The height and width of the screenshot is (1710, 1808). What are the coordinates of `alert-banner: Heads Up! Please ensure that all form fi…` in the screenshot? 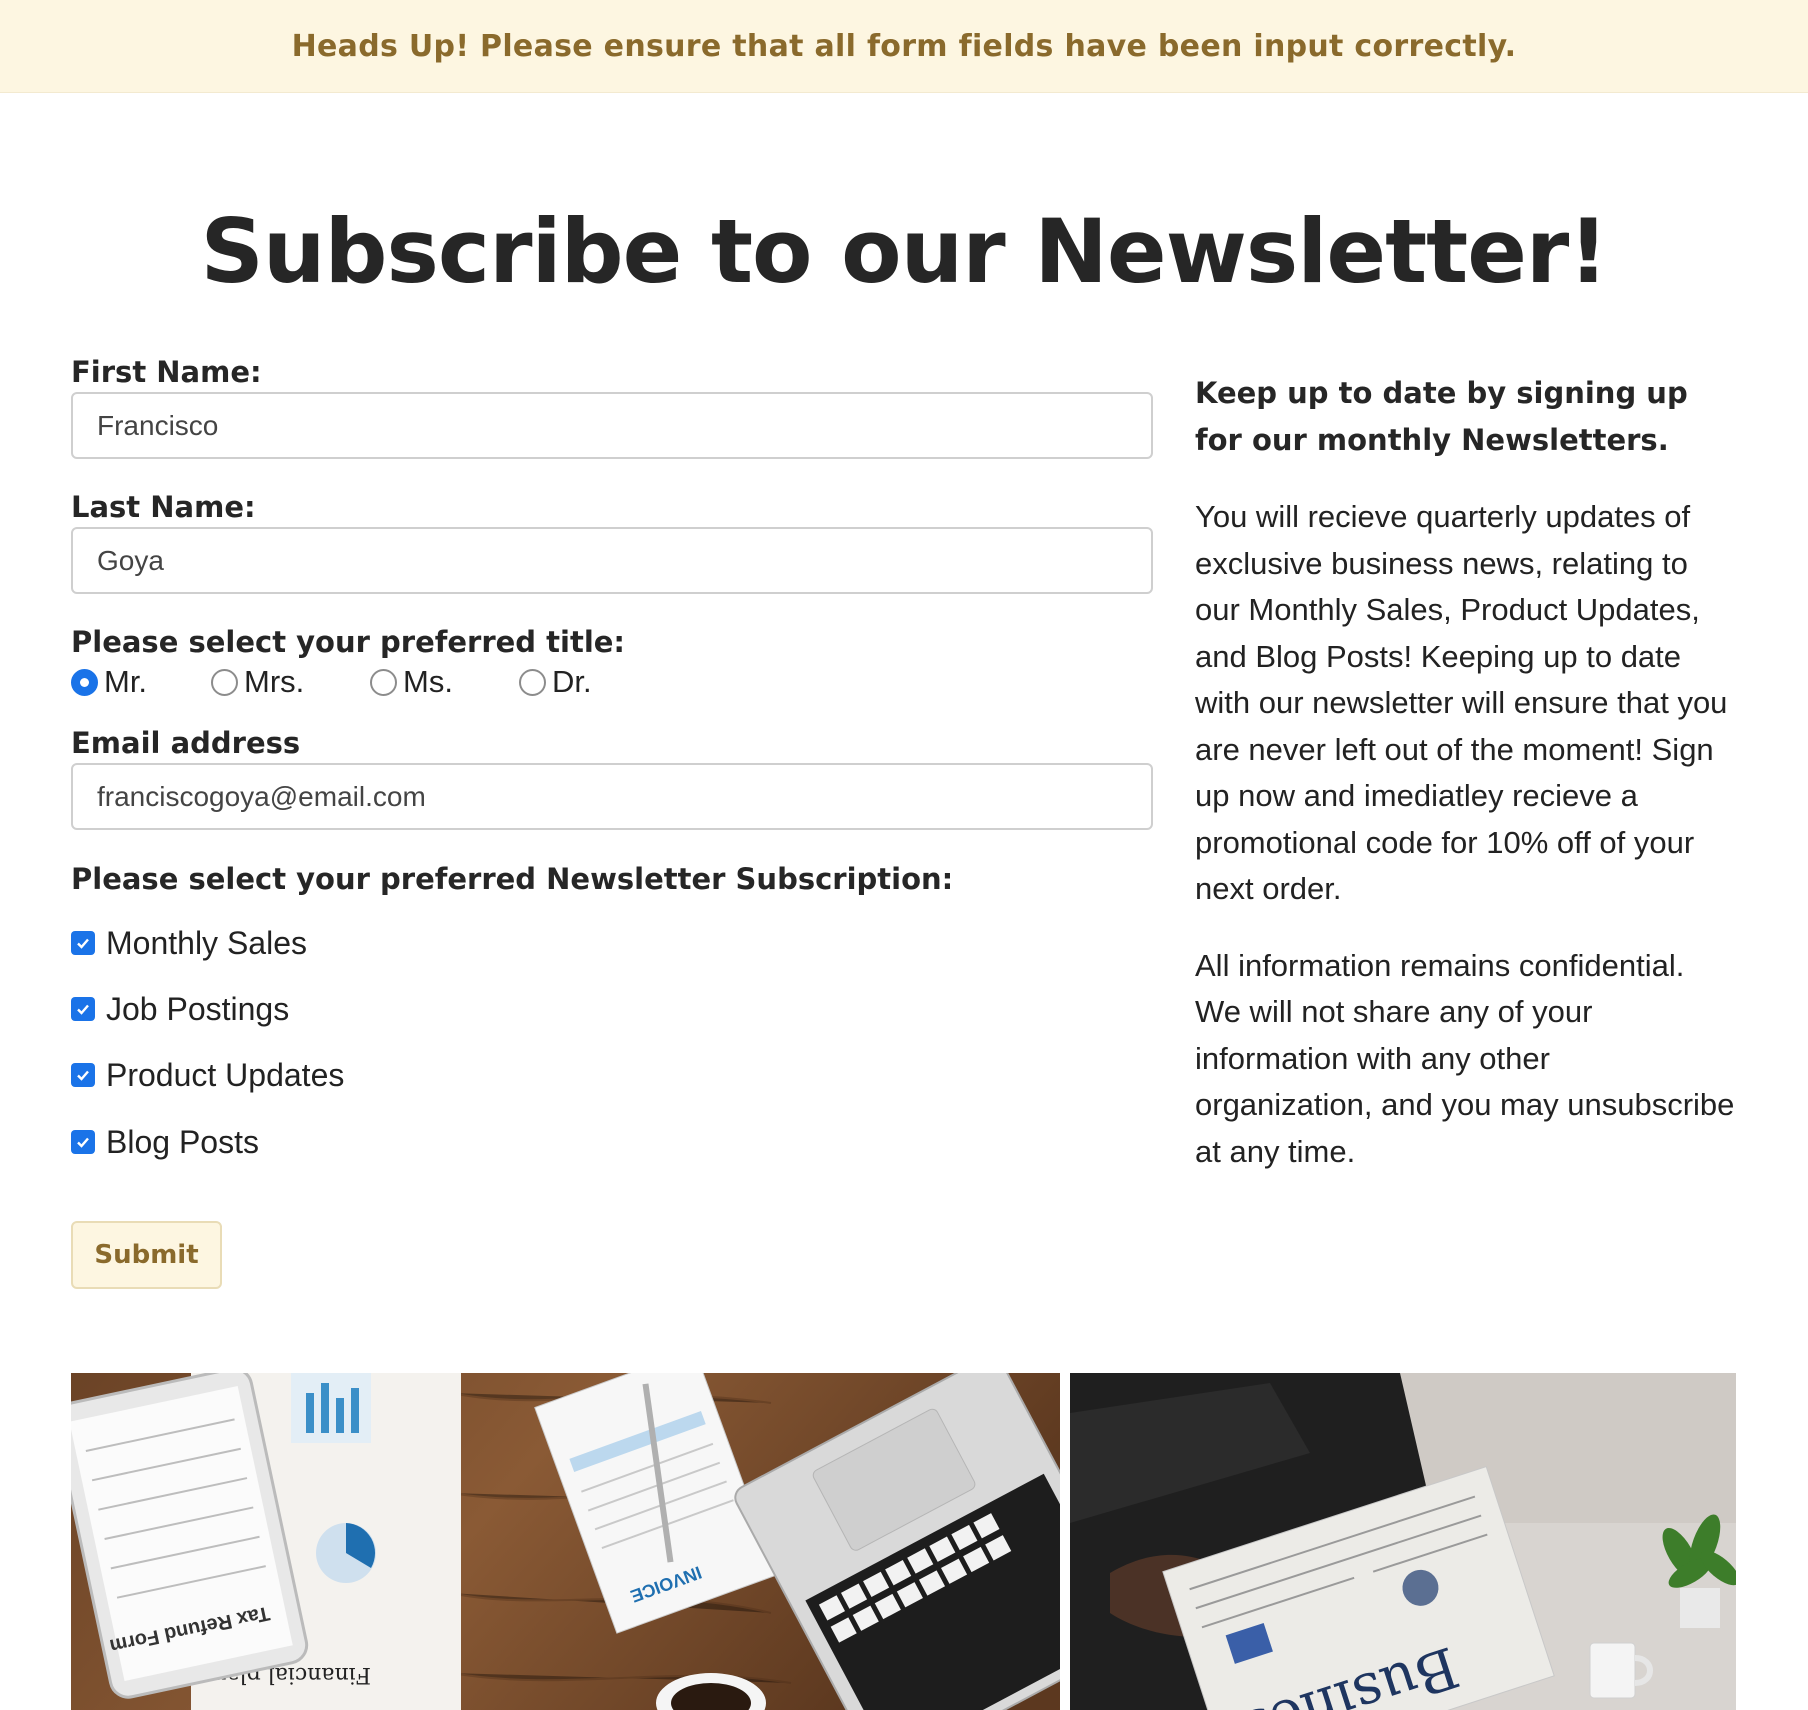 It's located at (904, 46).